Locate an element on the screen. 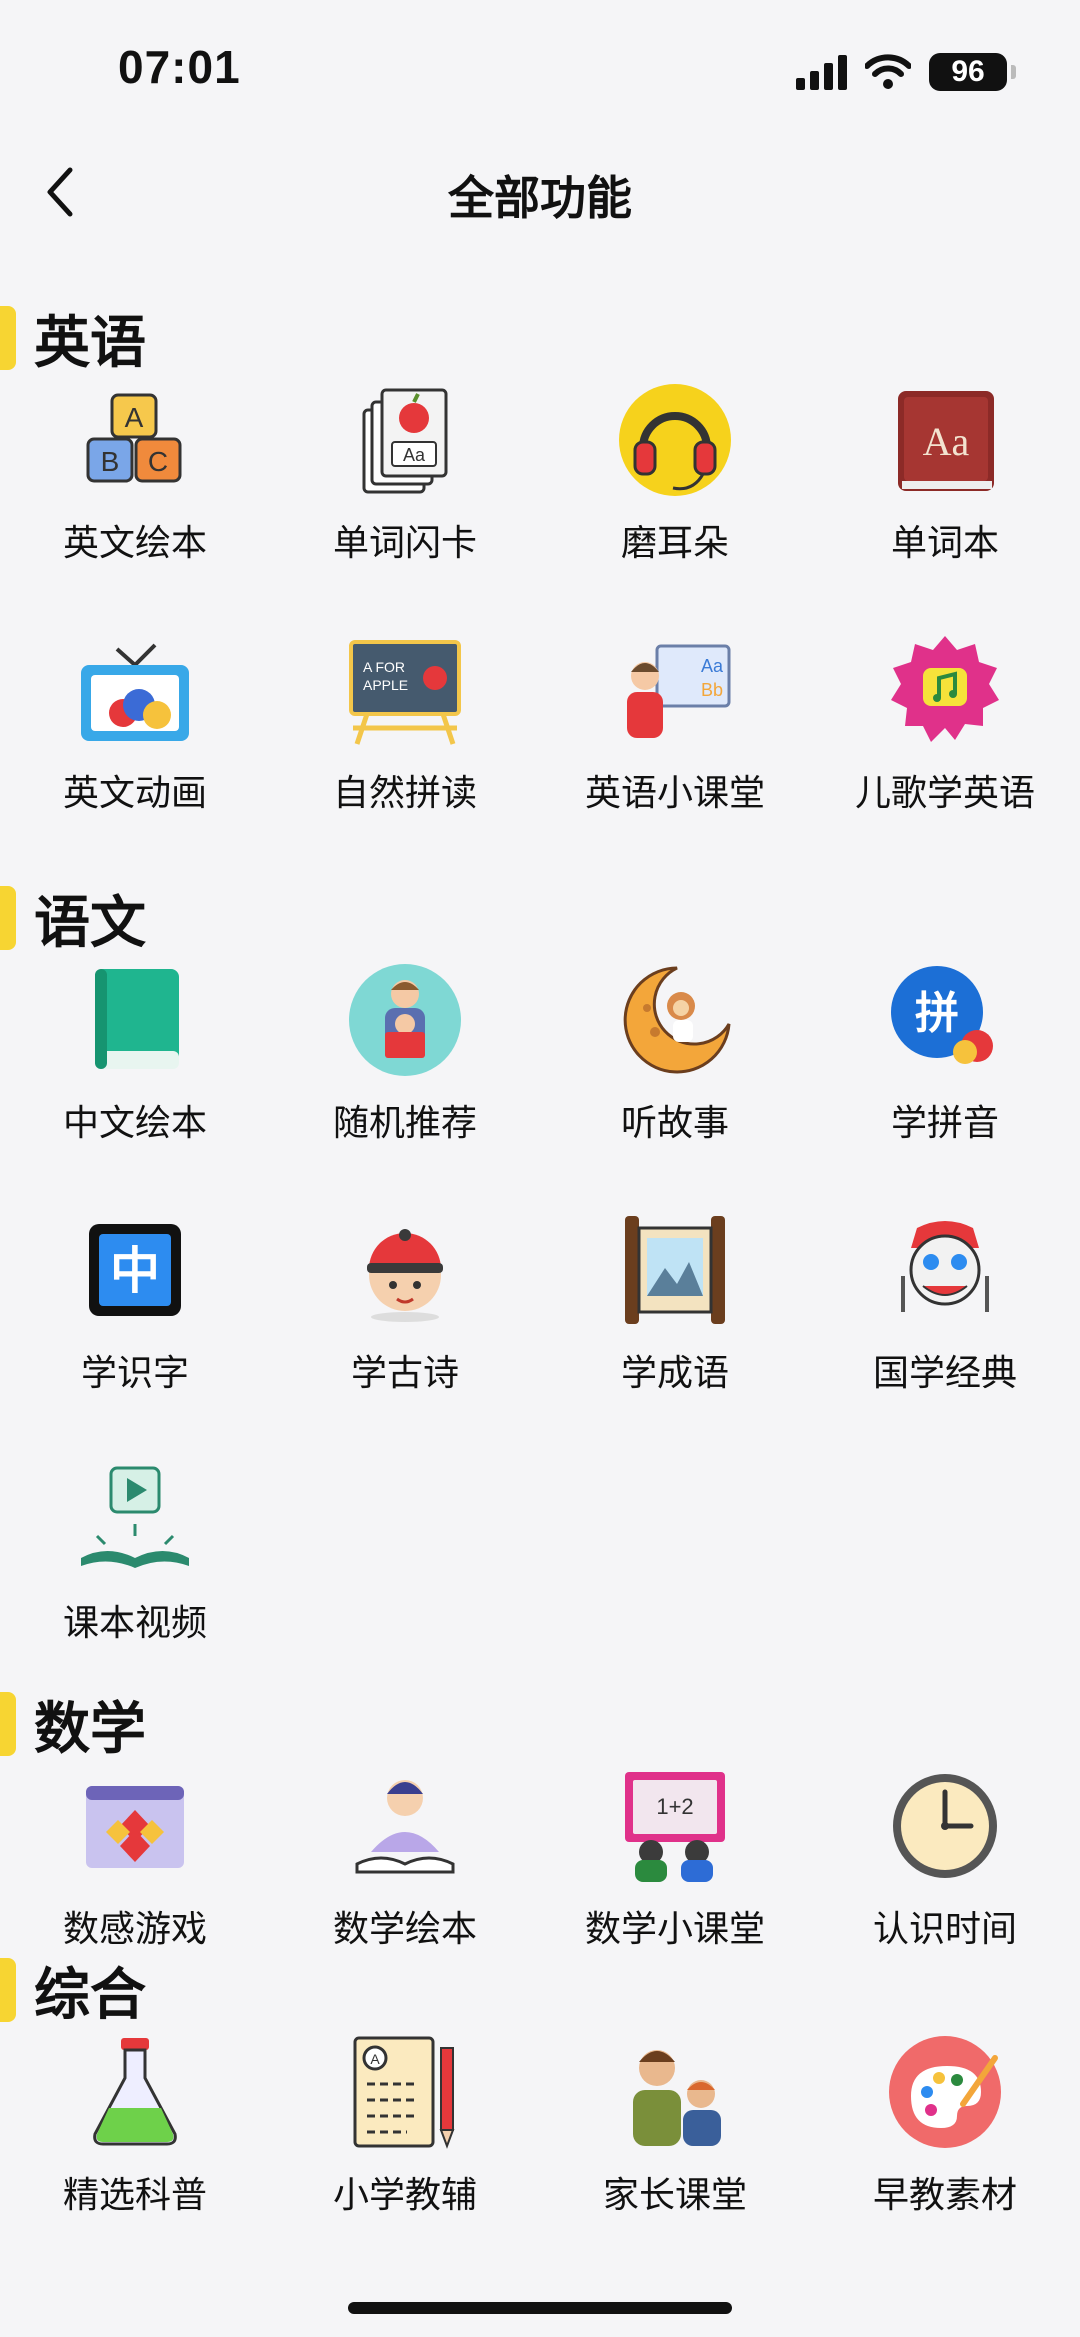  section-title: 英语 is located at coordinates (90, 343).